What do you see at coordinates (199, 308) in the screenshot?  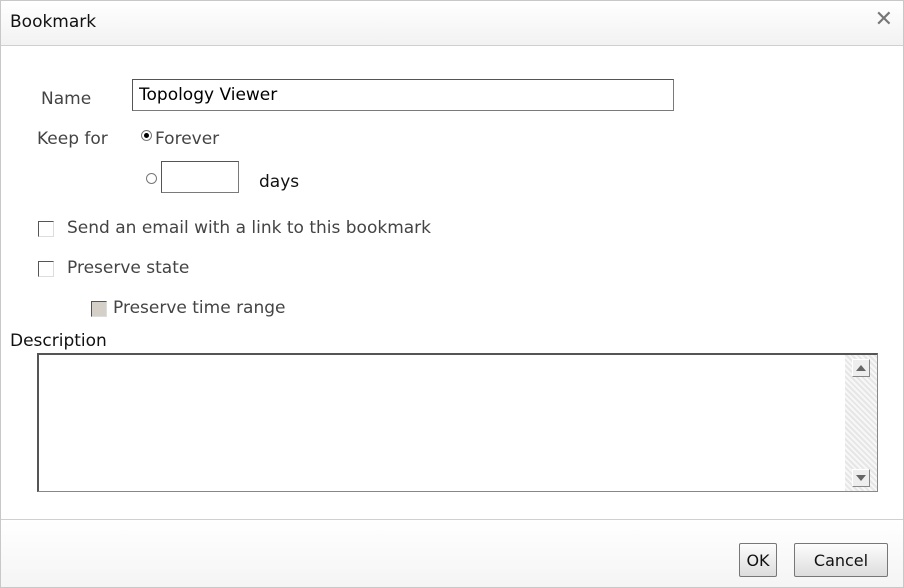 I see `preserve-time-range-label: Preserve time range` at bounding box center [199, 308].